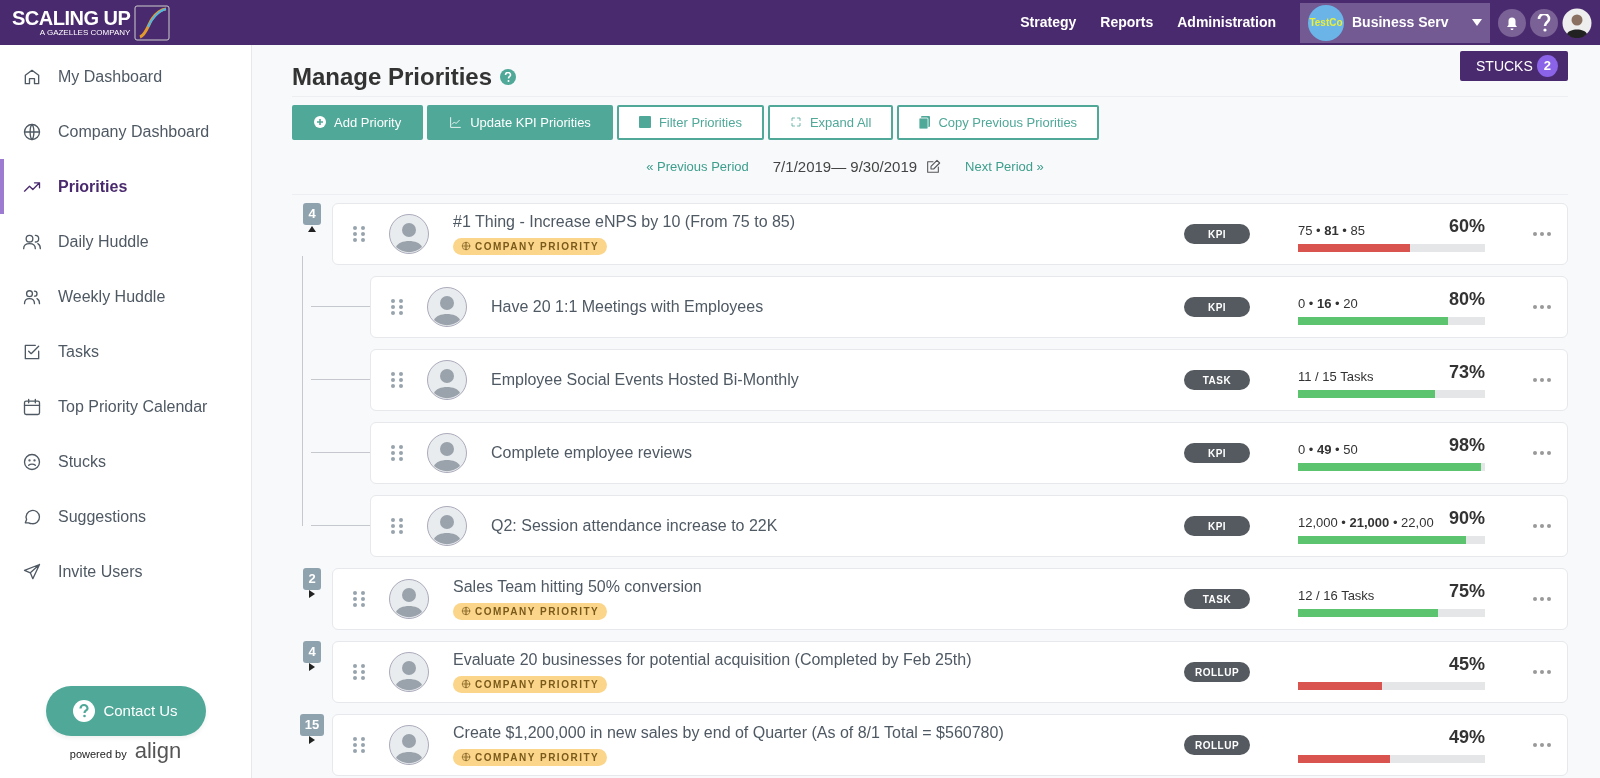  Describe the element at coordinates (32, 406) in the screenshot. I see `calendar-icon` at that location.